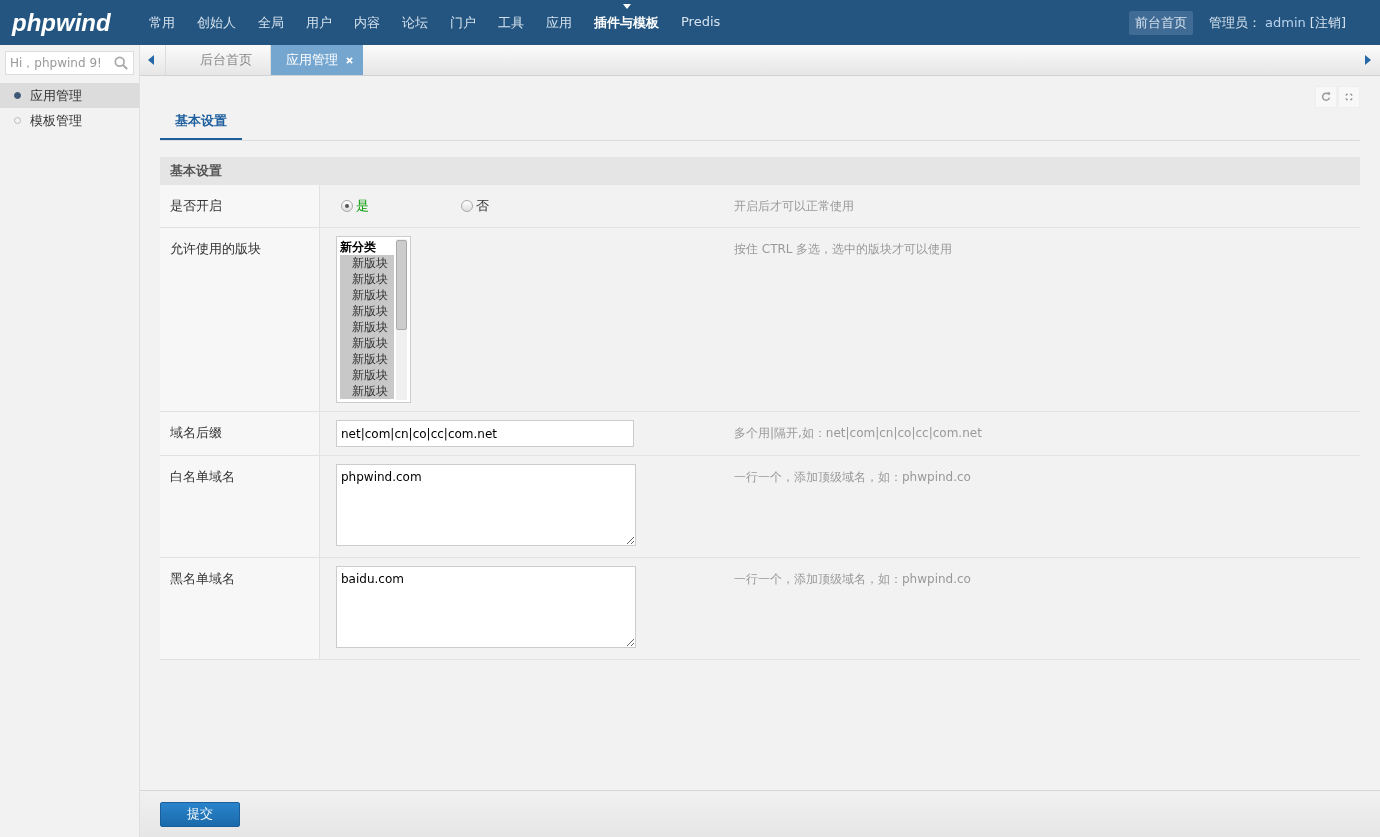 The image size is (1380, 837). What do you see at coordinates (216, 22) in the screenshot?
I see `nav-item: 创始人` at bounding box center [216, 22].